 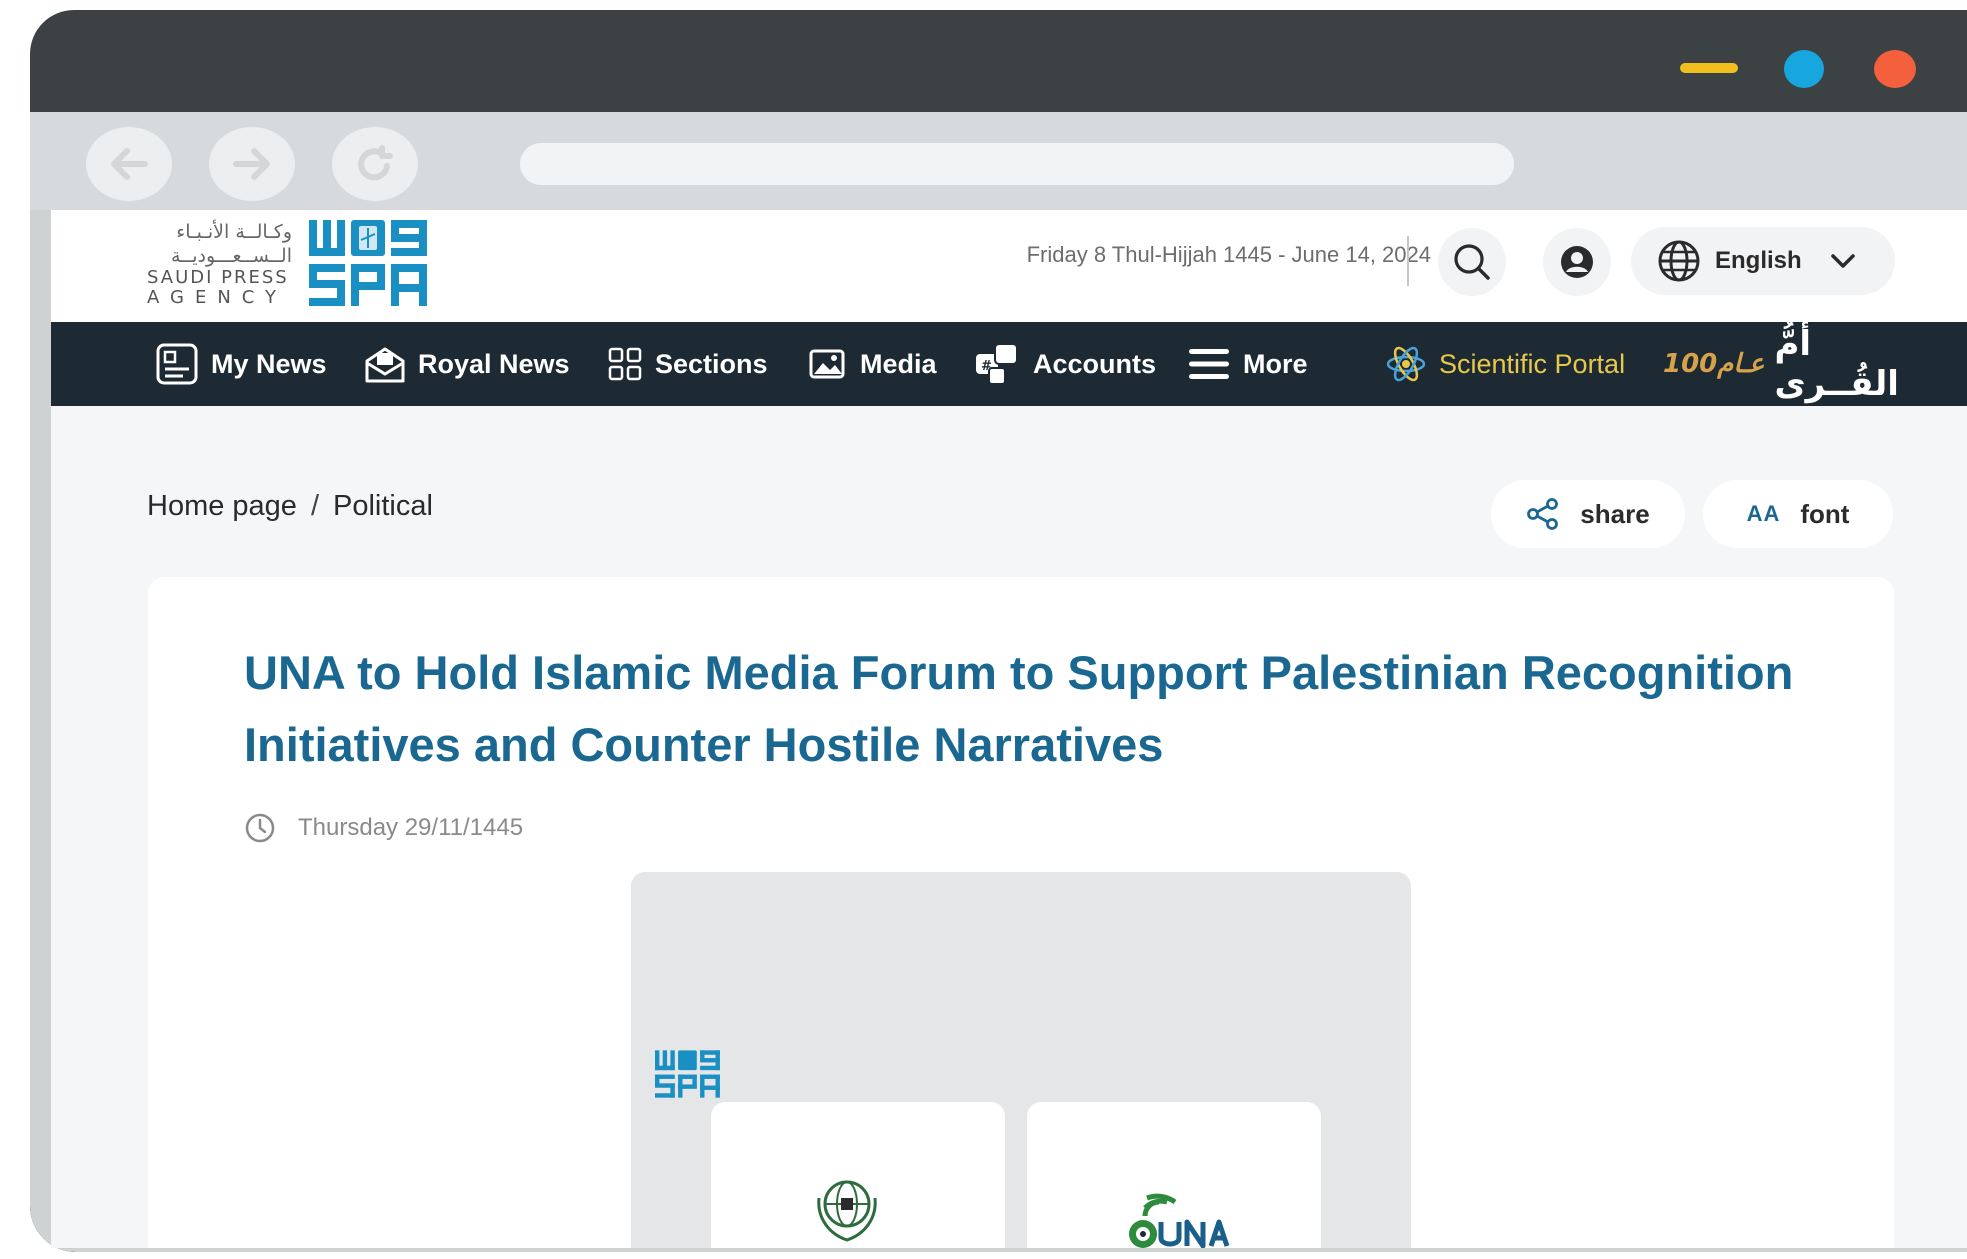 I want to click on article-date-text: Thursday 29/11/1445, so click(x=411, y=827).